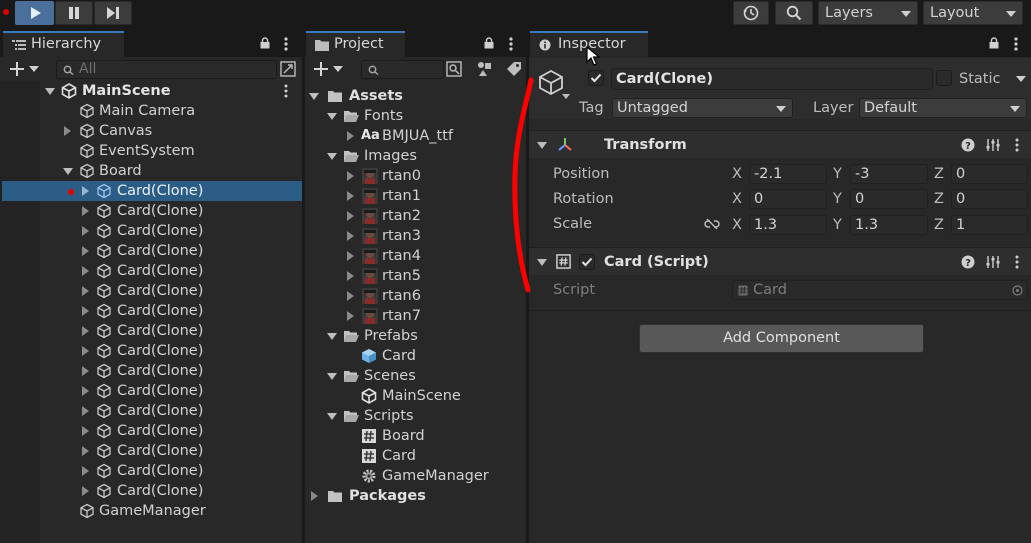 This screenshot has height=543, width=1031. What do you see at coordinates (415, 96) in the screenshot?
I see `project-folder-assets: Assets` at bounding box center [415, 96].